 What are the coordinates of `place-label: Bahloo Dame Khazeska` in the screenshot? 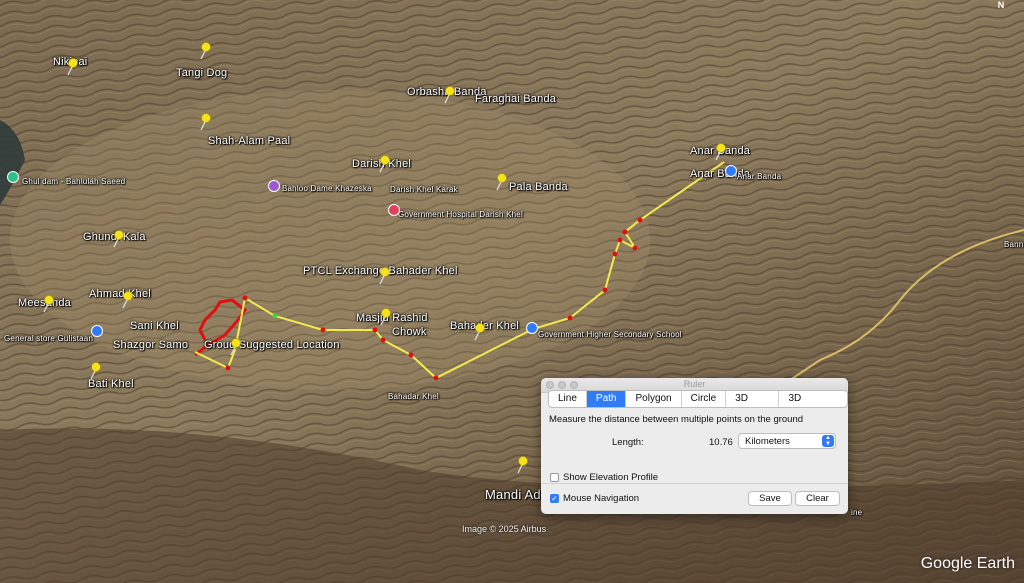 It's located at (327, 188).